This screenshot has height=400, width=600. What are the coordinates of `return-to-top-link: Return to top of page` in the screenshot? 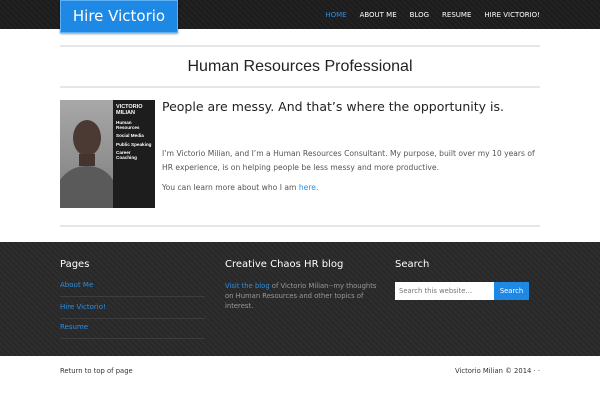 It's located at (96, 371).